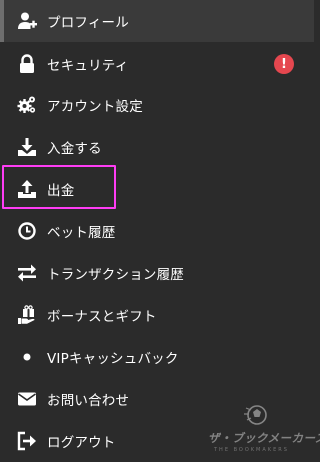 The image size is (320, 462). What do you see at coordinates (157, 147) in the screenshot?
I see `menu-item-deposit: 入金する` at bounding box center [157, 147].